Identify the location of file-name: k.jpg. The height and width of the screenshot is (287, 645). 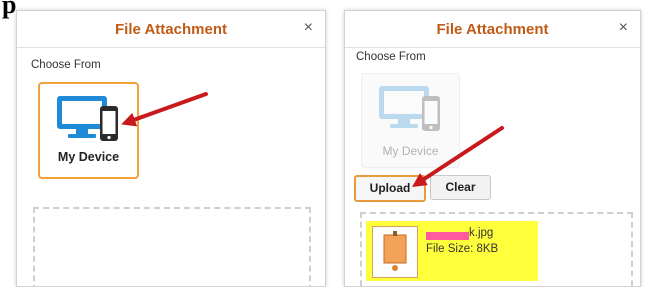
(481, 233).